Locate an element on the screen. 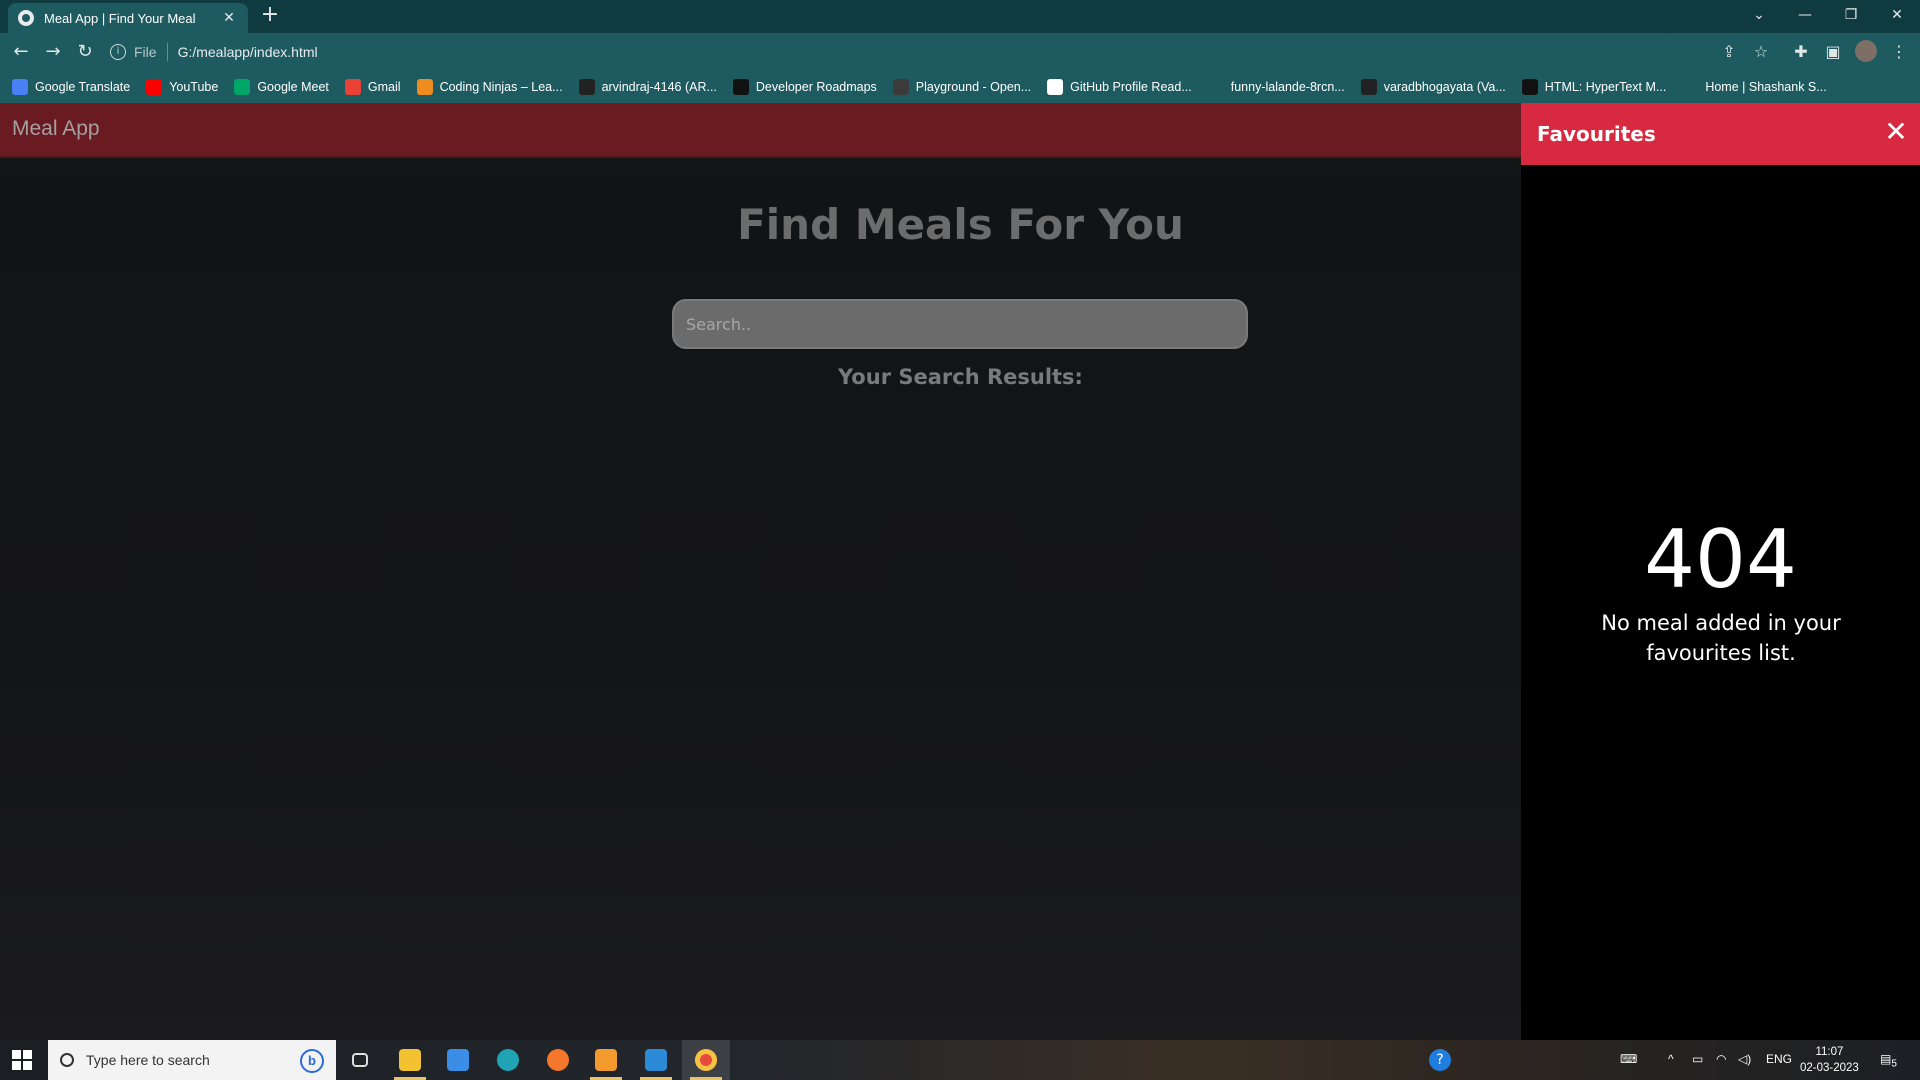  empty-favourites-message: No meal added in your favourites list. is located at coordinates (1721, 638).